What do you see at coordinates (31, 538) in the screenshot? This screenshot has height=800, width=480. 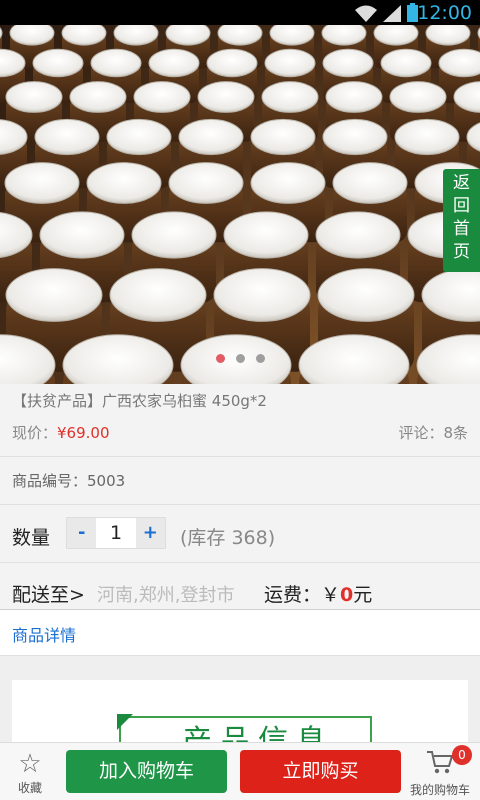 I see `quantity-label: 数量` at bounding box center [31, 538].